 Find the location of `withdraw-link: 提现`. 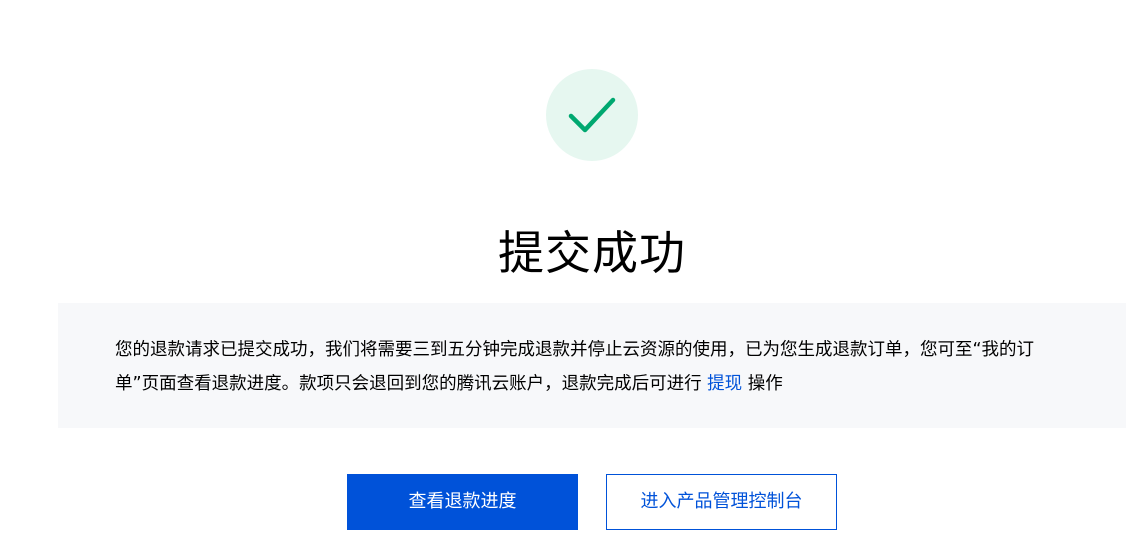

withdraw-link: 提现 is located at coordinates (724, 384).